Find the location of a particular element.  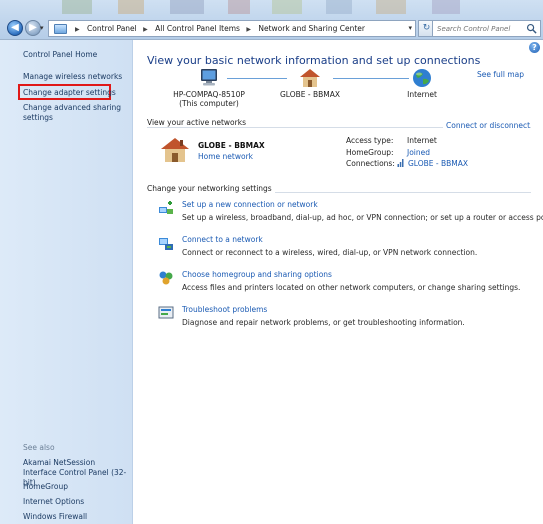

connect-or-disconnect-link: Connect or disconnect is located at coordinates (487, 125).